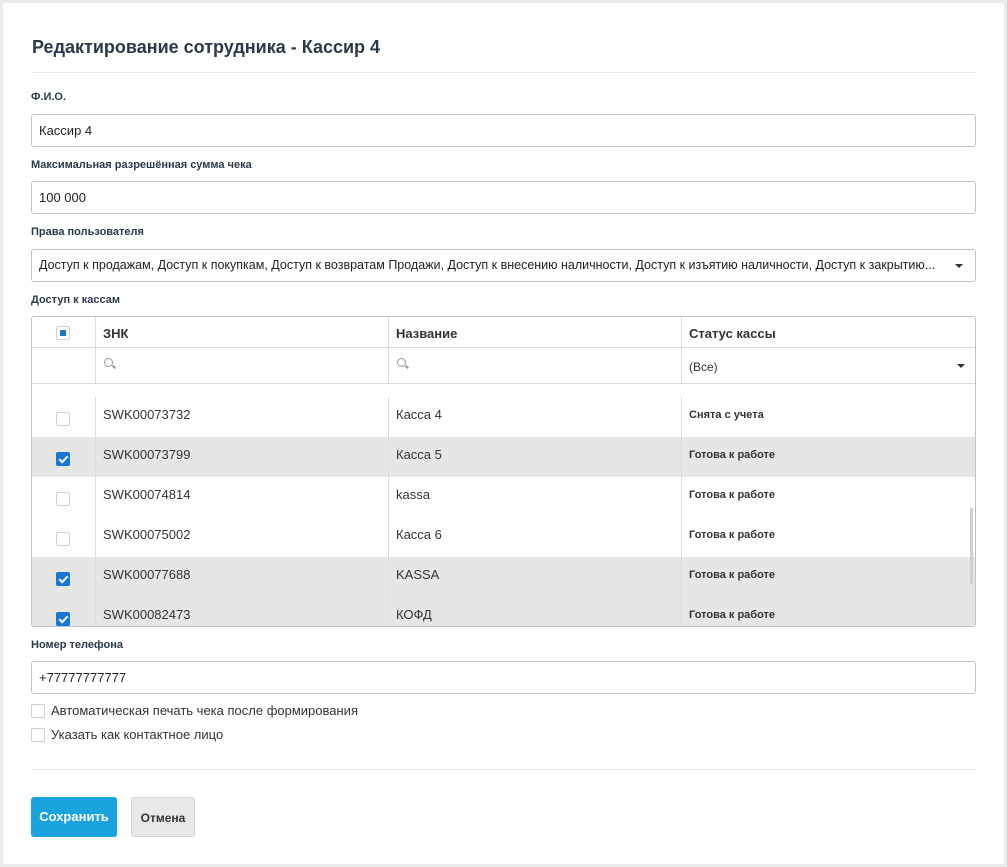 The height and width of the screenshot is (867, 1007). What do you see at coordinates (534, 611) in the screenshot?
I see `row-name-cell: КОФД` at bounding box center [534, 611].